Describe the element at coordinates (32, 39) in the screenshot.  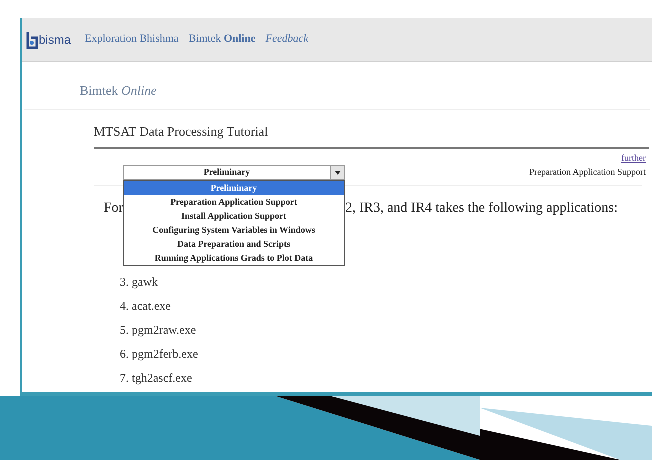
I see `logo-icon` at that location.